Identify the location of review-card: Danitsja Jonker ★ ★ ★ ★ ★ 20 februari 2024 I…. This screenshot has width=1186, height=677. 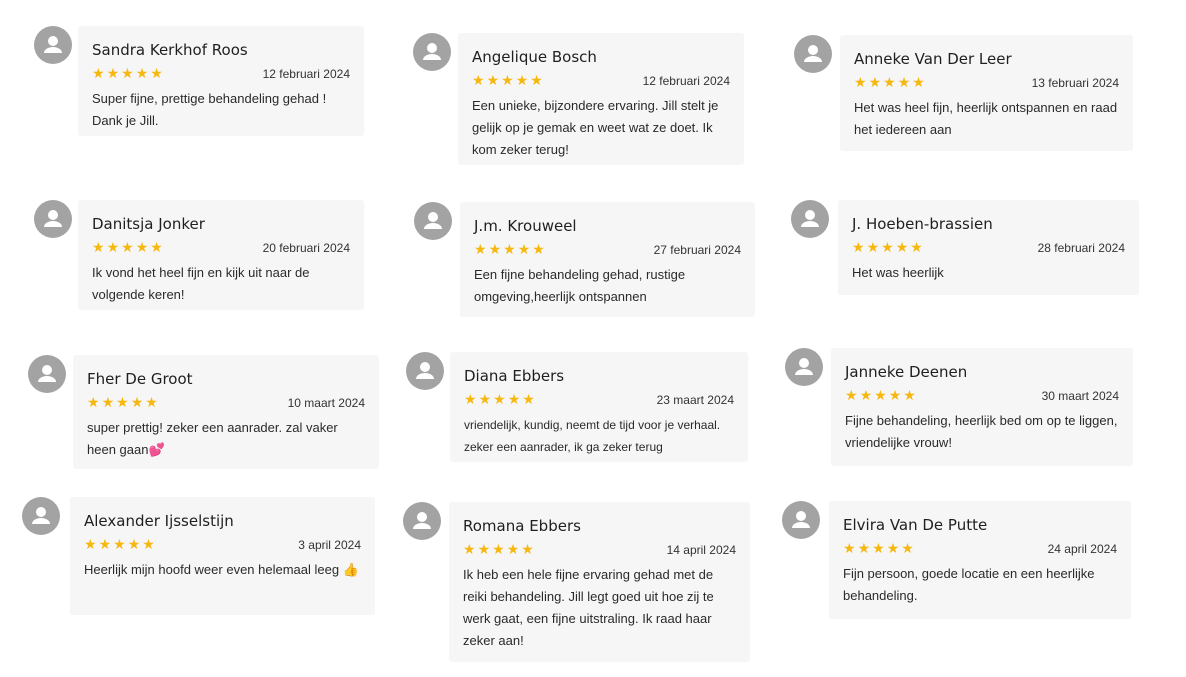
(221, 255).